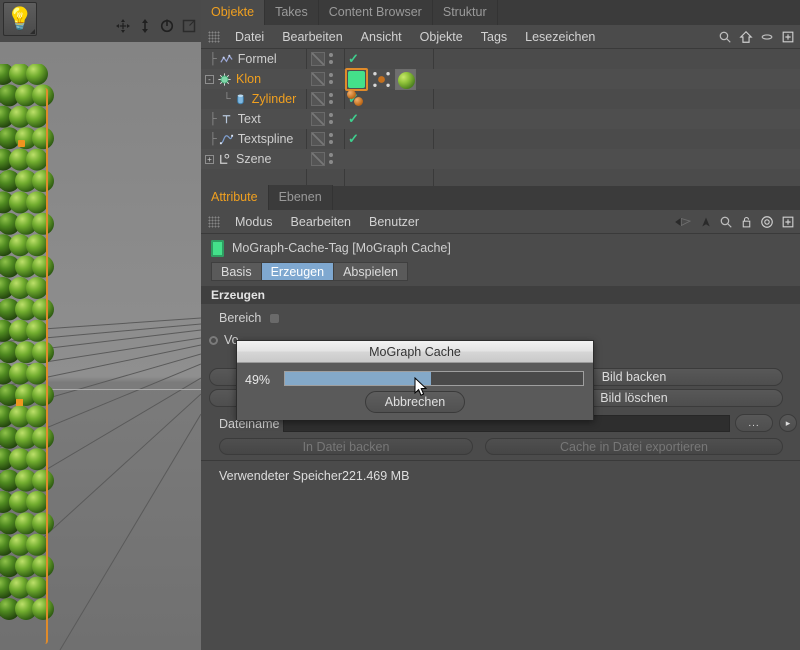 The height and width of the screenshot is (650, 800). What do you see at coordinates (280, 476) in the screenshot?
I see `memory-label: Verwendeter Speicher` at bounding box center [280, 476].